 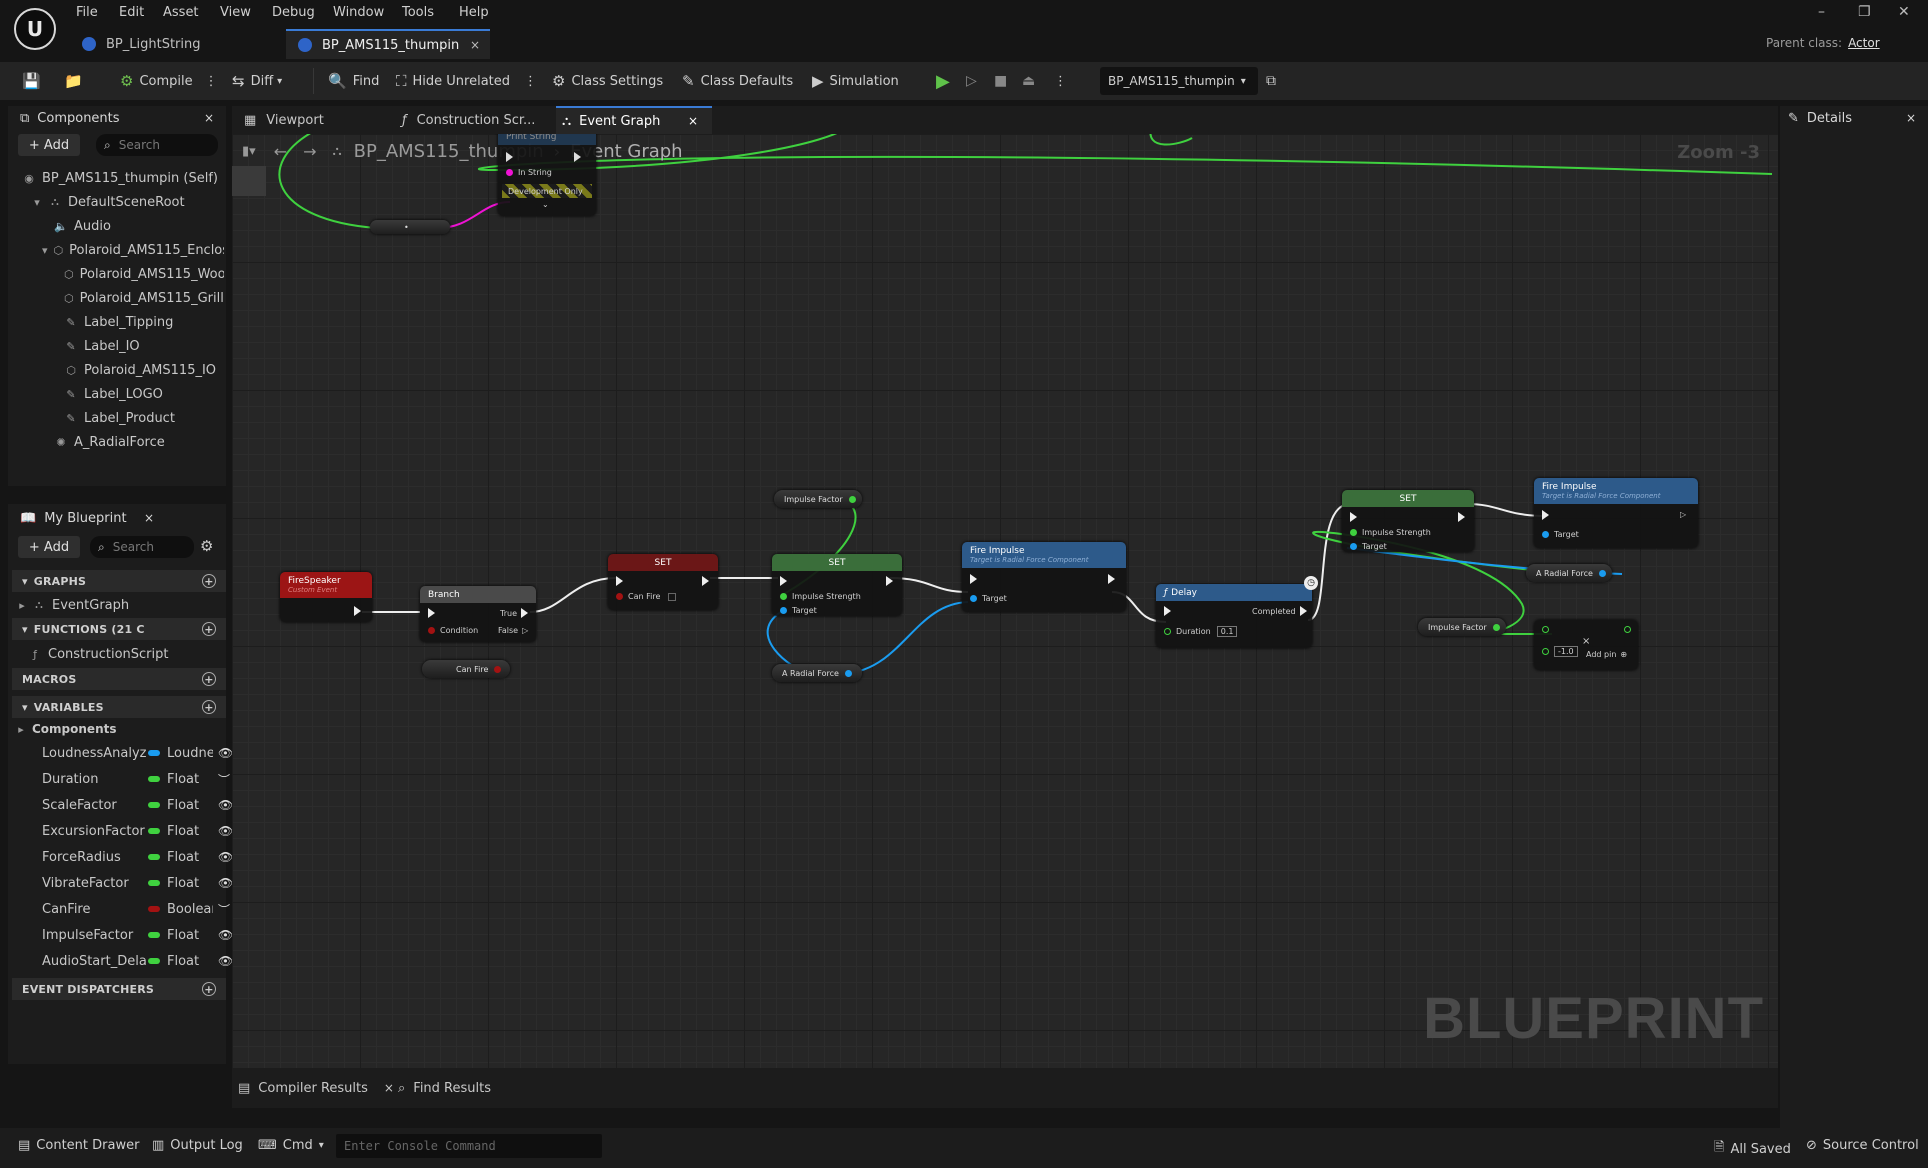 I want to click on source-control-button: ⊘ Source Control, so click(x=1862, y=1145).